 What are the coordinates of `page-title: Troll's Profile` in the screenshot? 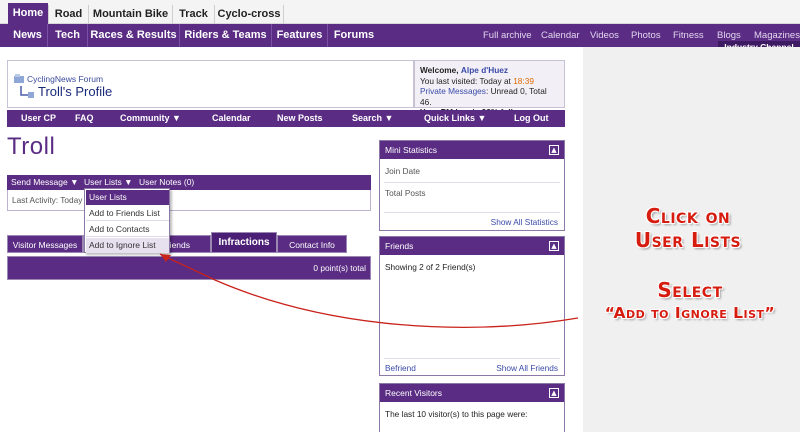 It's located at (75, 91).